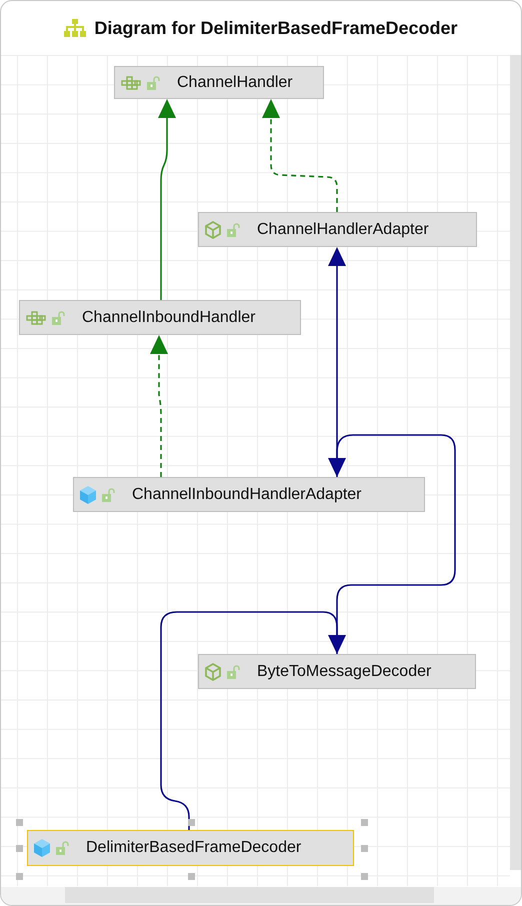 The width and height of the screenshot is (522, 906). I want to click on hierarchy-icon, so click(75, 28).